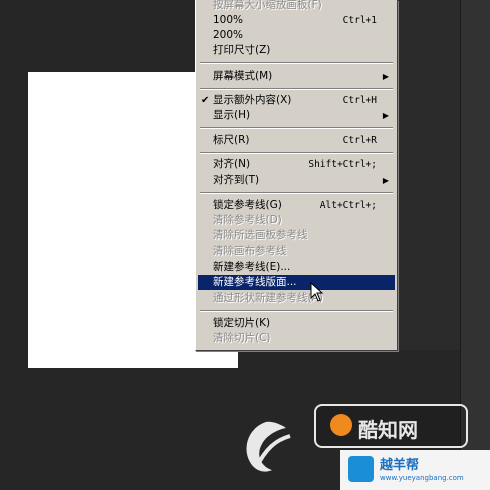 The image size is (490, 490). I want to click on menu-item-fit-artboard: 按屏幕大小缩放画板(F), so click(267, 5).